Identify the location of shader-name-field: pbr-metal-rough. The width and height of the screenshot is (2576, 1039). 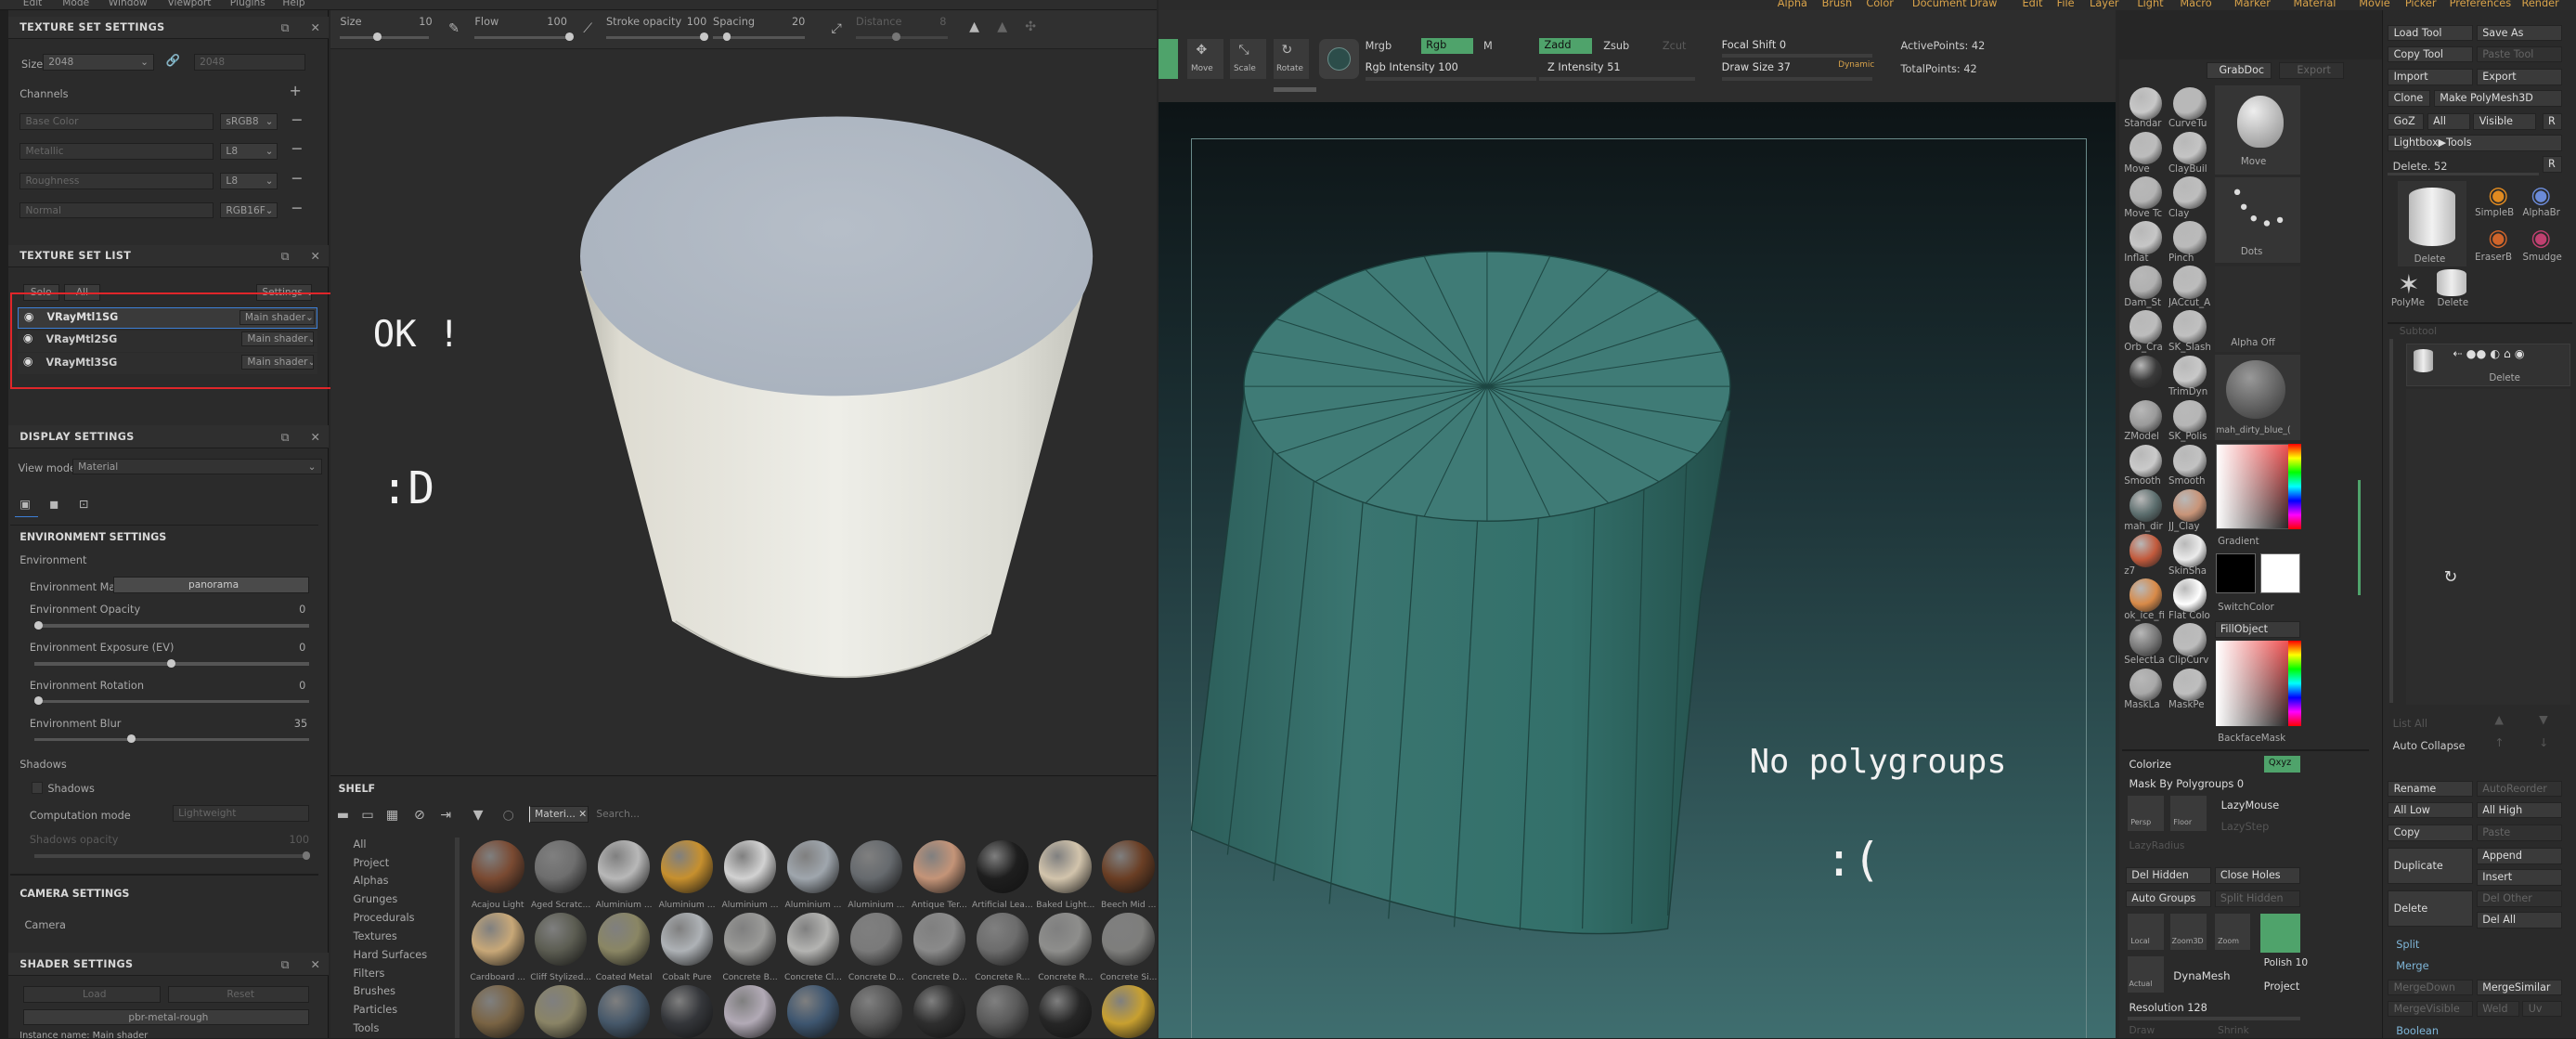
(165, 1017).